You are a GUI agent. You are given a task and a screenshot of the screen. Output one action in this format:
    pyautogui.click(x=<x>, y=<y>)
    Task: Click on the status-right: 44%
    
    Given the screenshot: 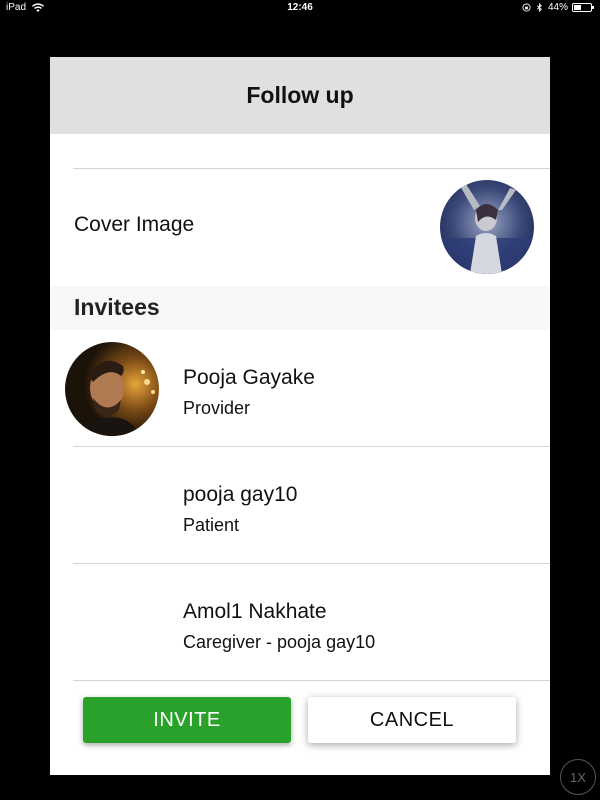 What is the action you would take?
    pyautogui.click(x=558, y=7)
    